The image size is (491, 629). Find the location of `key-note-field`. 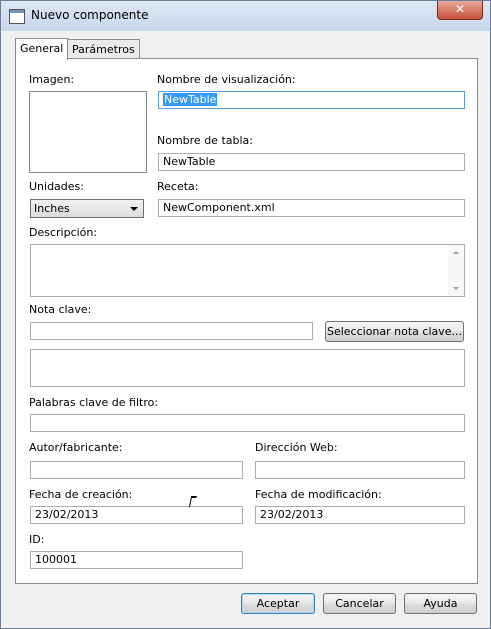

key-note-field is located at coordinates (171, 331).